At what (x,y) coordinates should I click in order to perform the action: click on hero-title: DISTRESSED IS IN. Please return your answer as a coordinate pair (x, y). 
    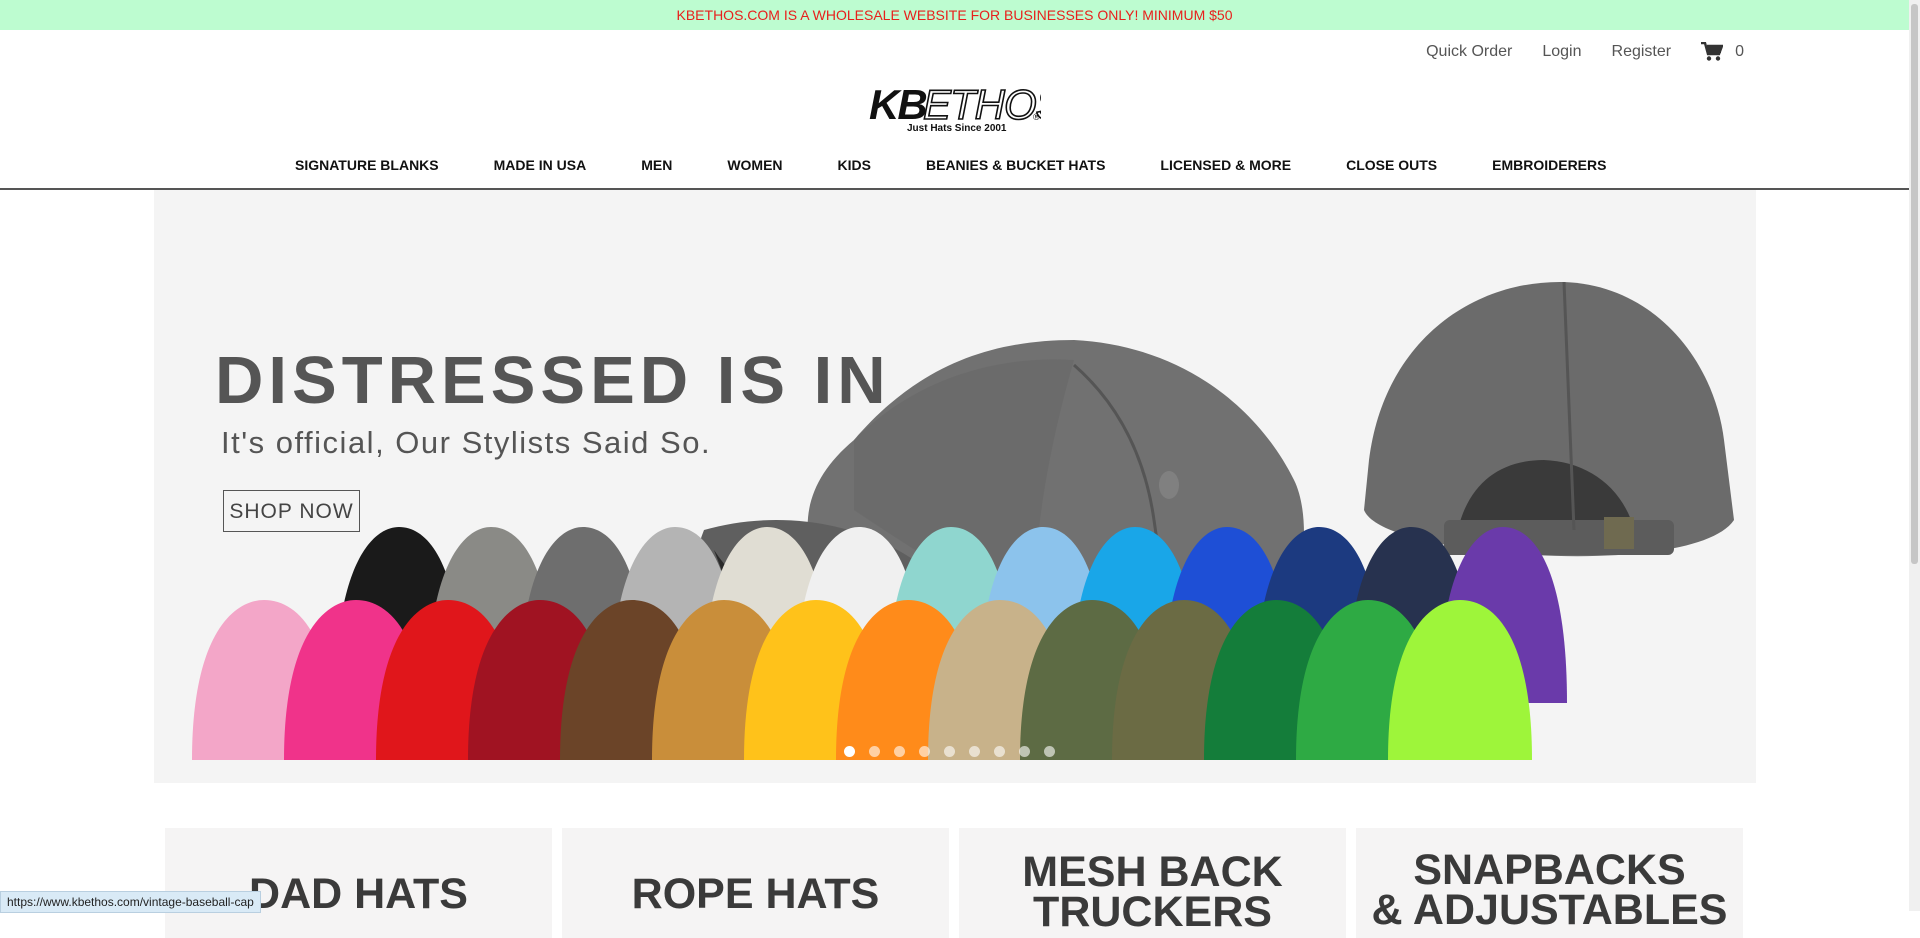
    Looking at the image, I should click on (553, 380).